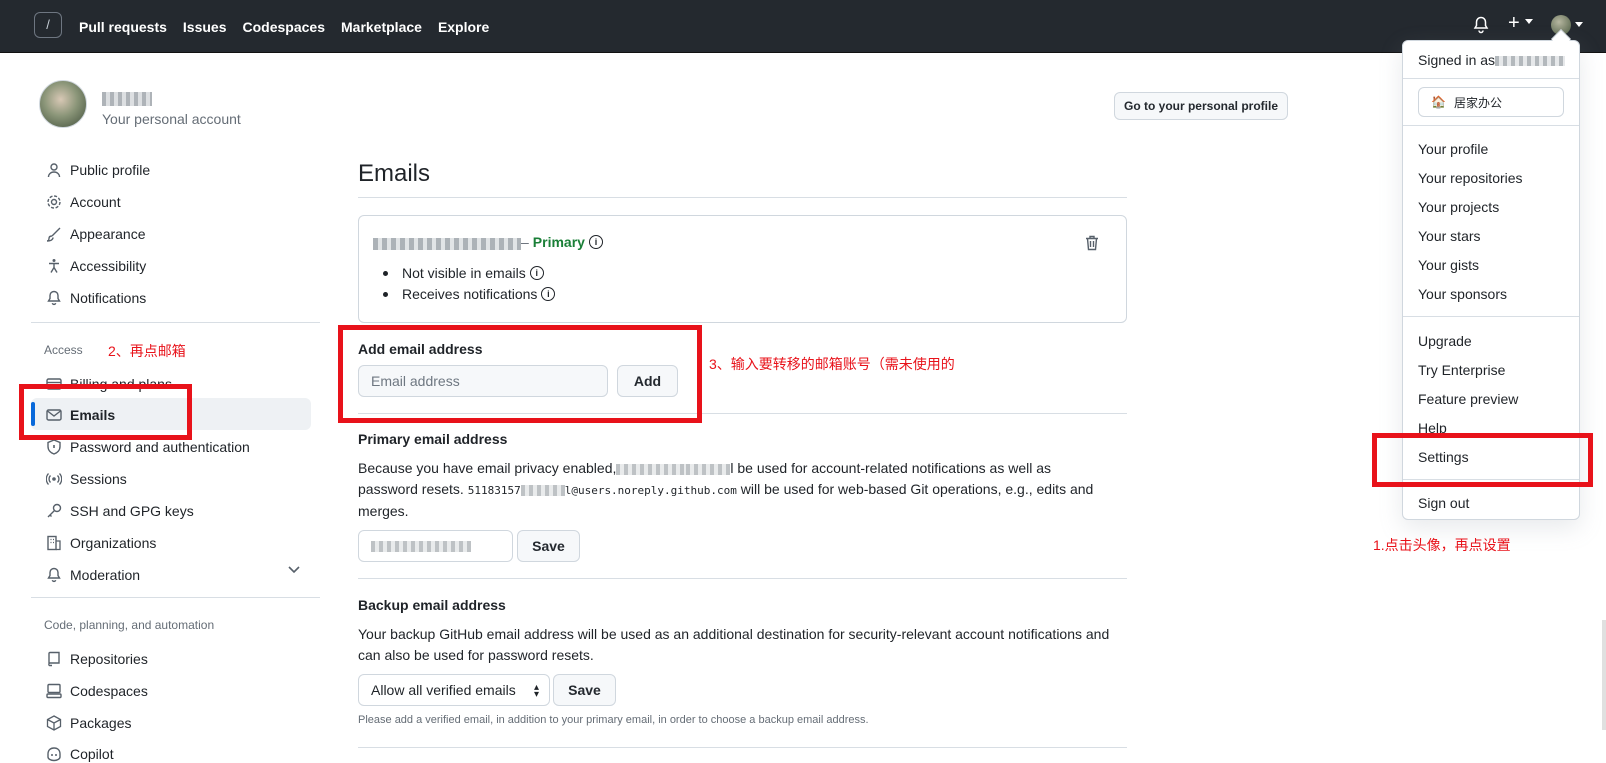  What do you see at coordinates (54, 754) in the screenshot?
I see `copilot-icon` at bounding box center [54, 754].